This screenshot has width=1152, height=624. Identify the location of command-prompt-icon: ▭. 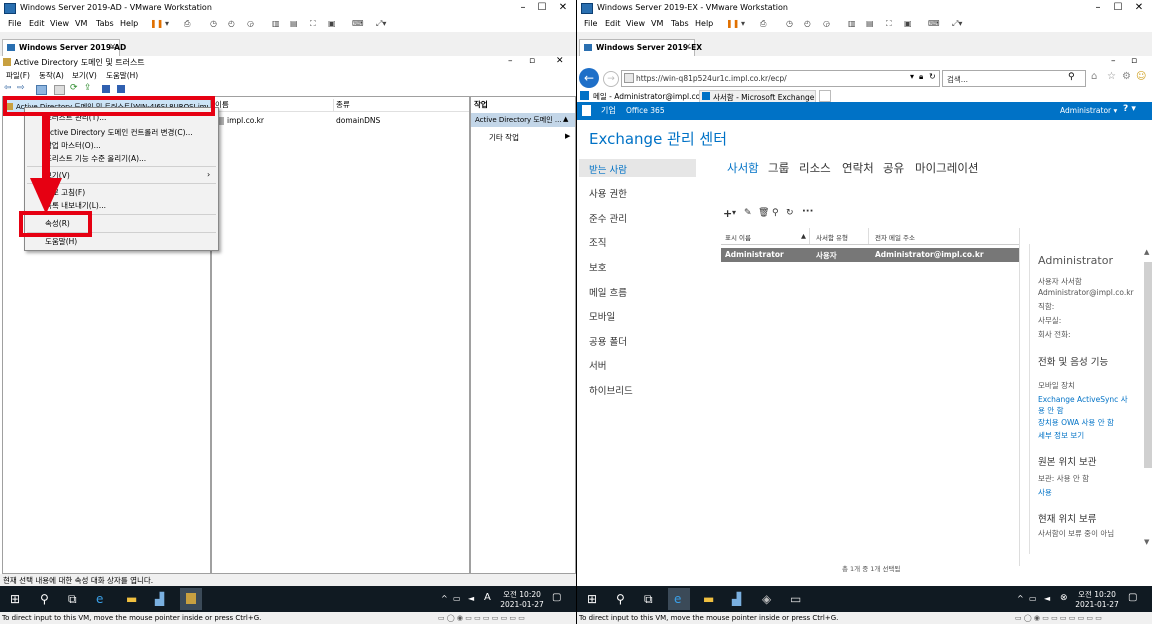
(795, 599).